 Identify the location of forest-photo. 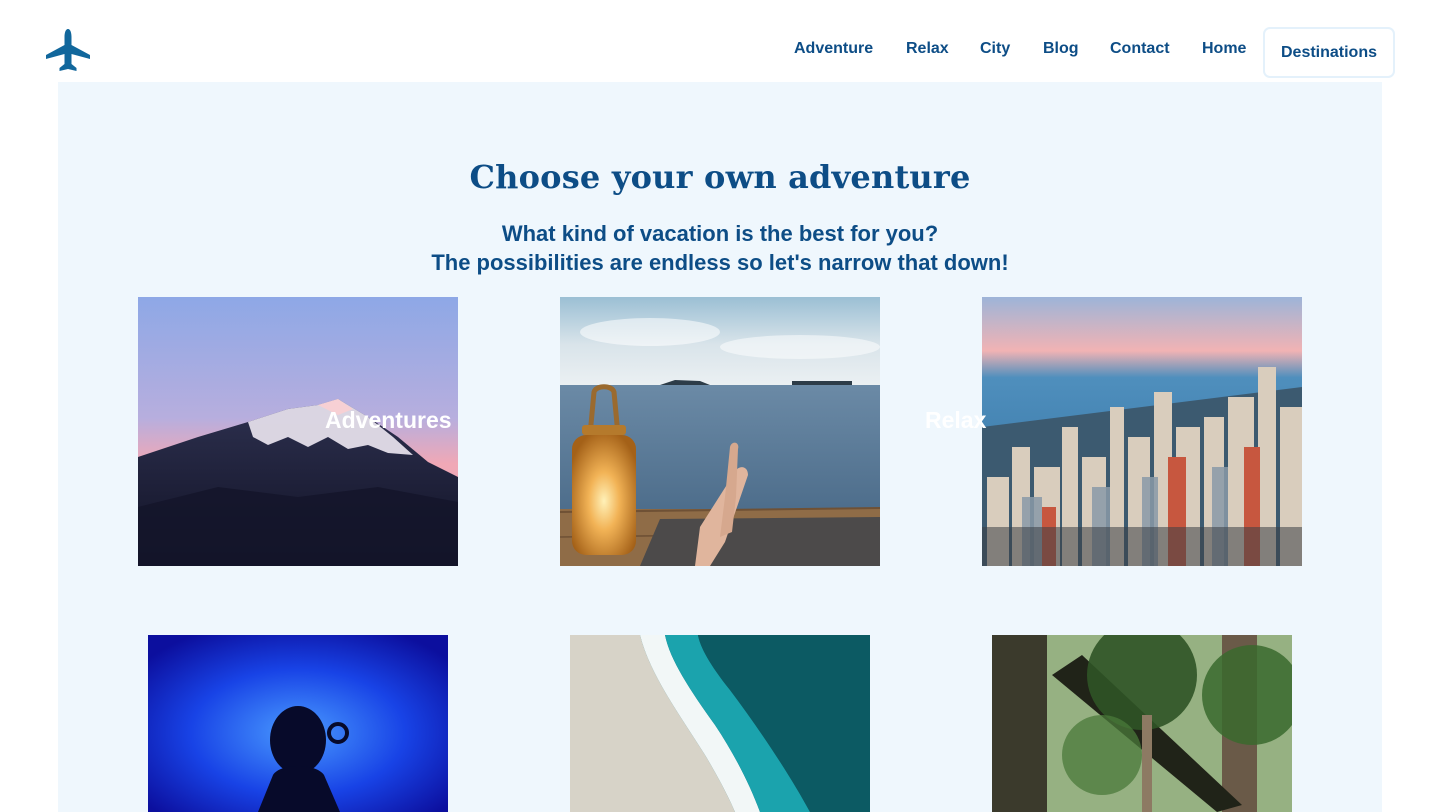
(1142, 723).